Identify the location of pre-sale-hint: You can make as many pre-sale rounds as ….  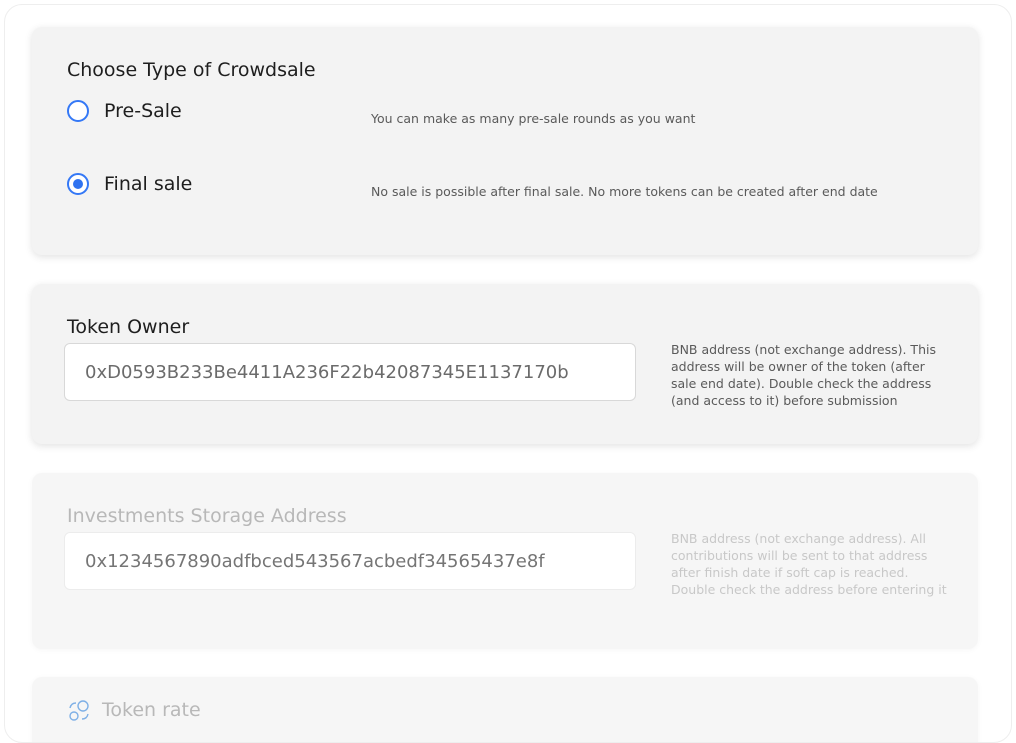
(533, 118).